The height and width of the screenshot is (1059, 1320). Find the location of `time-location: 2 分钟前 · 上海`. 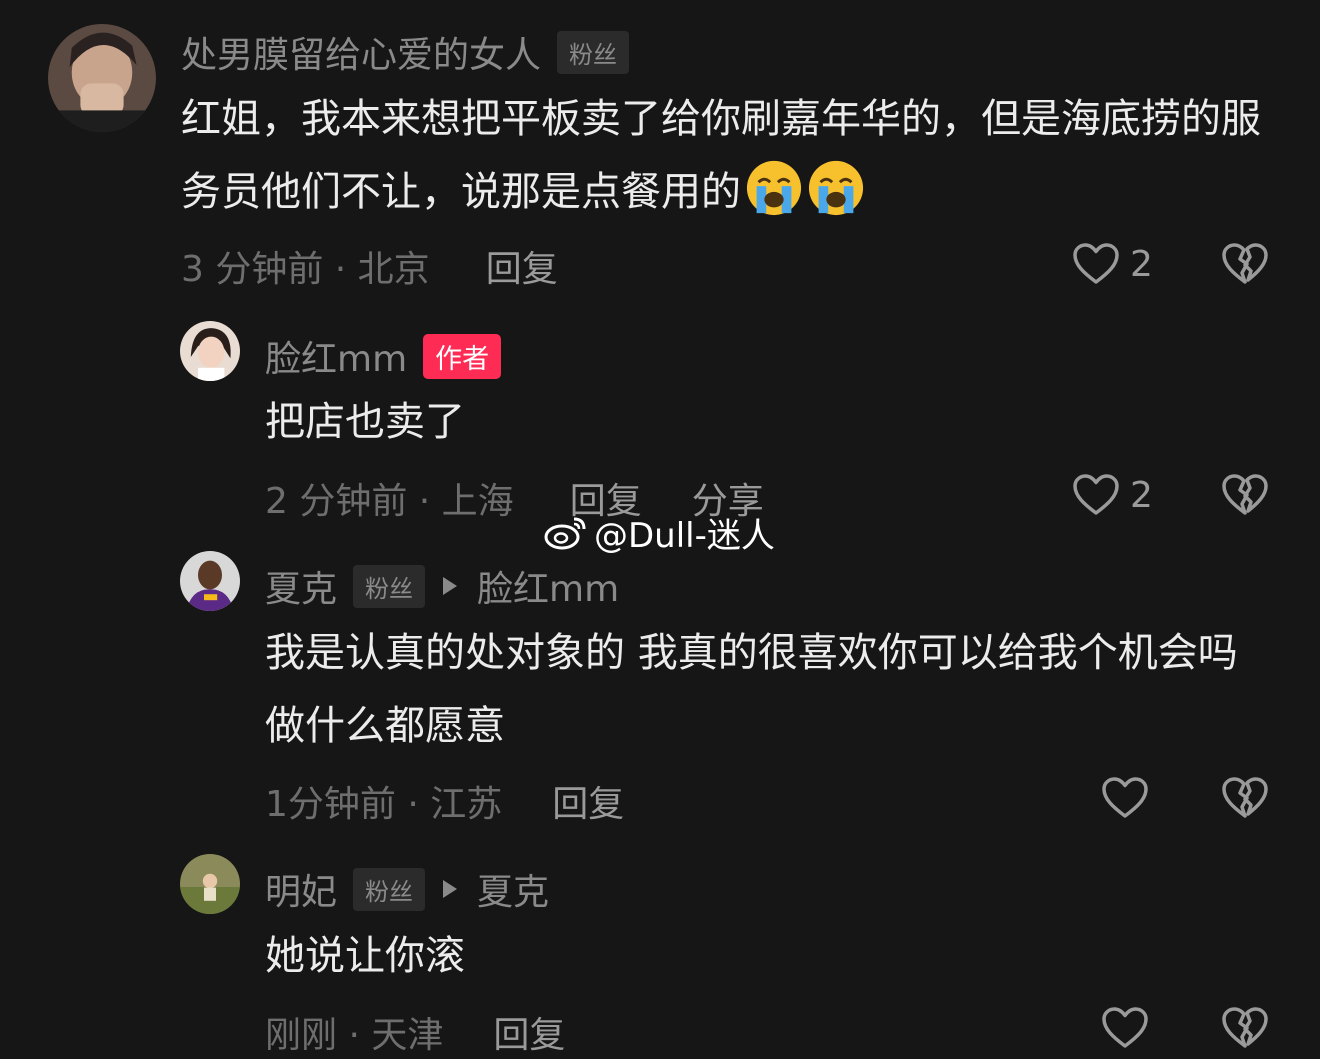

time-location: 2 分钟前 · 上海 is located at coordinates (389, 501).